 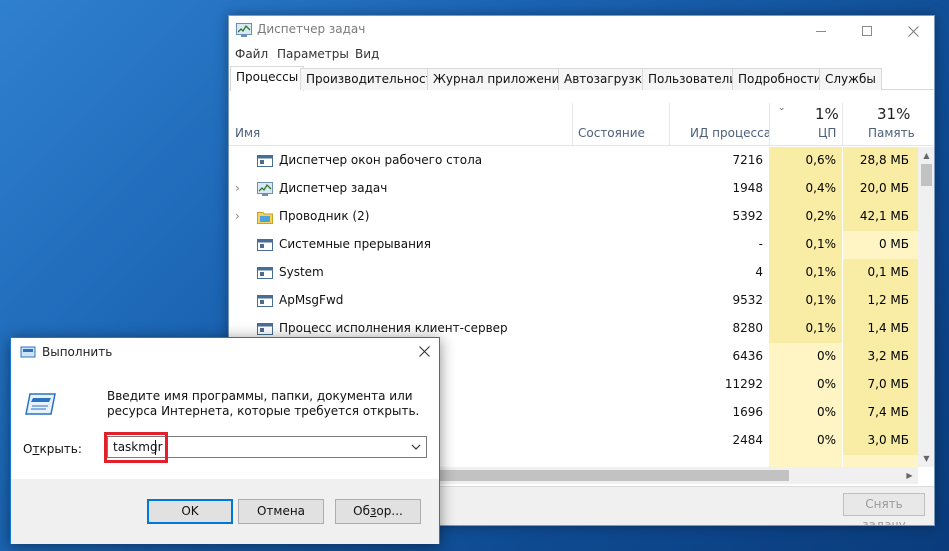 I want to click on maximize-icon, so click(x=867, y=31).